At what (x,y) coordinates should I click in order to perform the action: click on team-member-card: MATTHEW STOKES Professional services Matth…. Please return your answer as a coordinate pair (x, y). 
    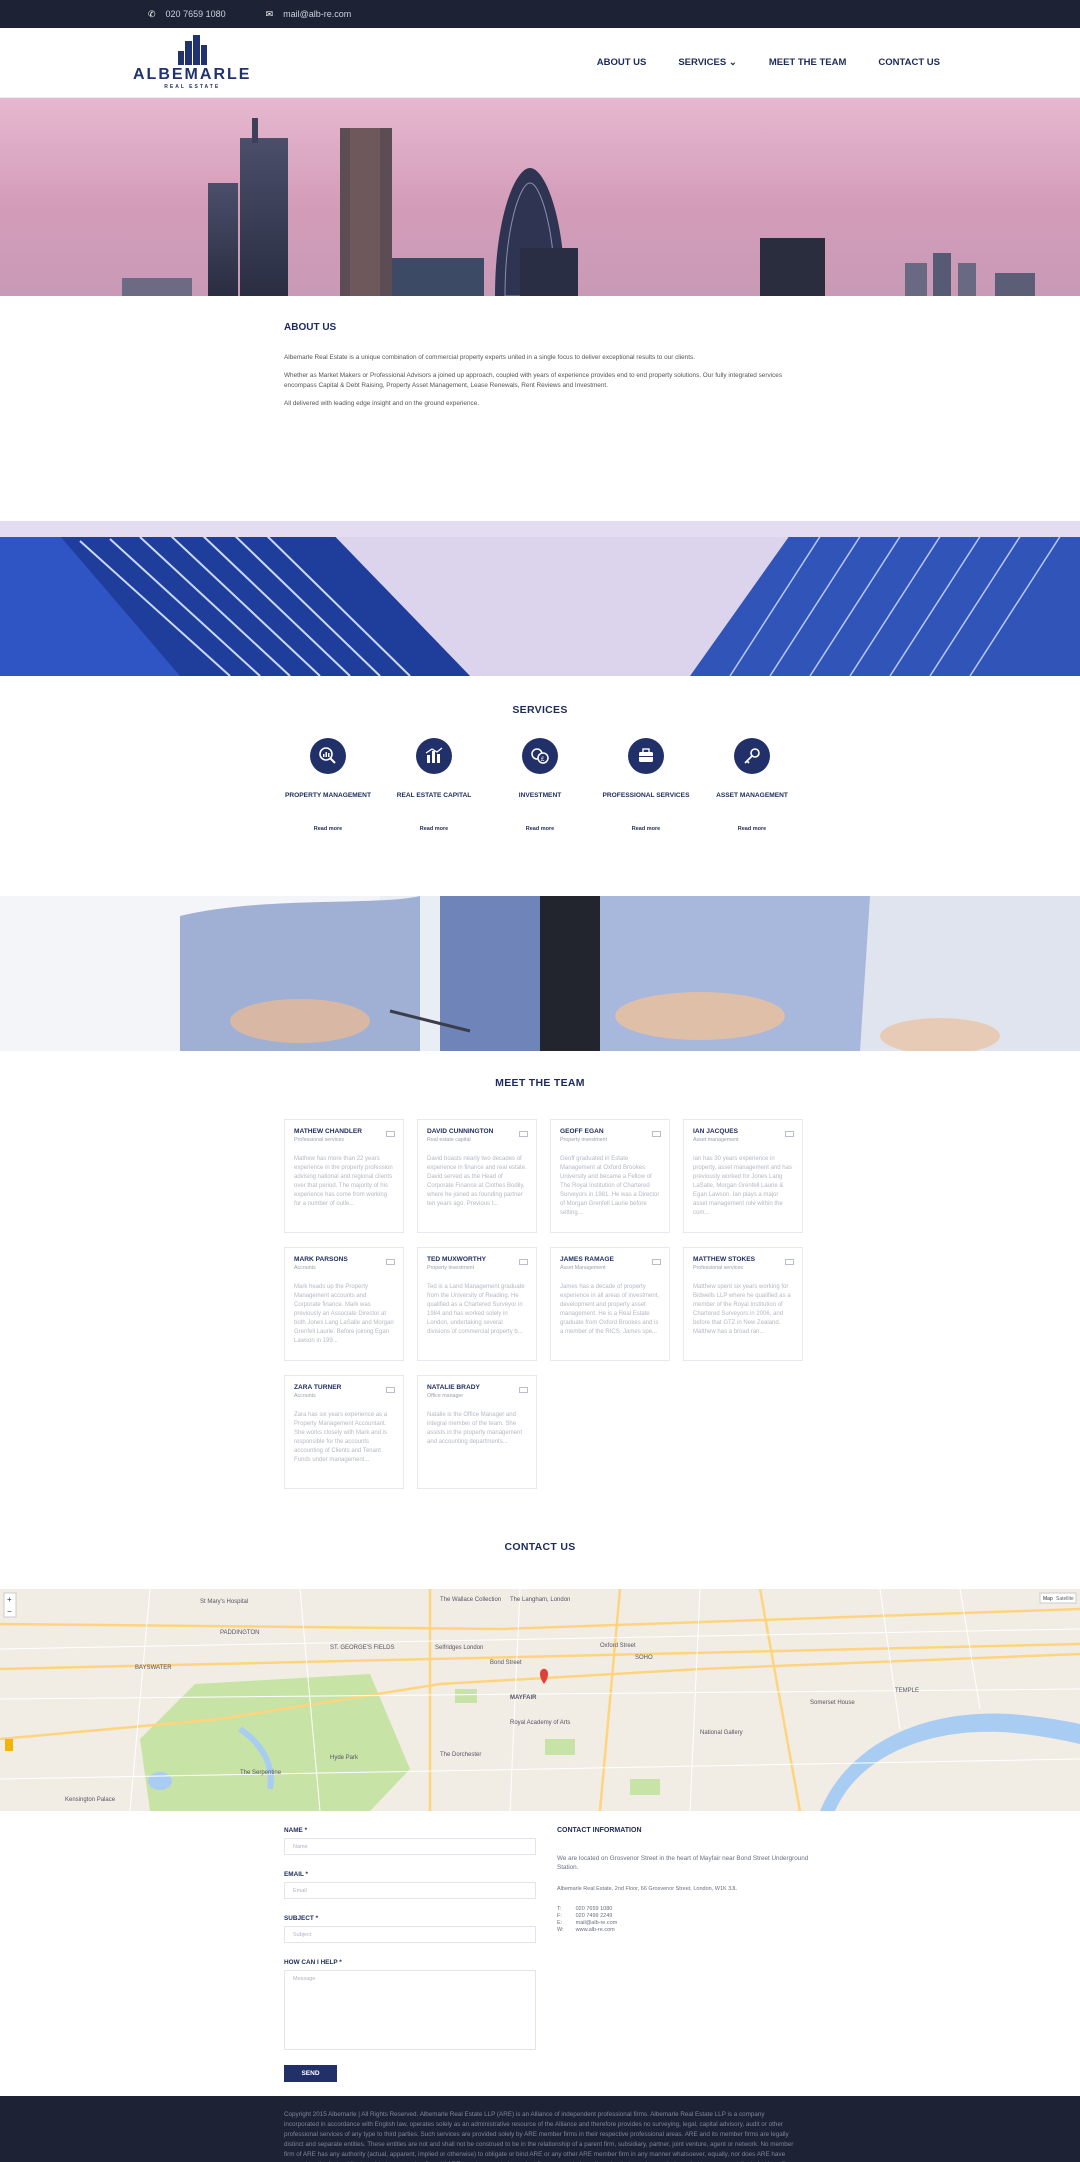
    Looking at the image, I should click on (743, 1304).